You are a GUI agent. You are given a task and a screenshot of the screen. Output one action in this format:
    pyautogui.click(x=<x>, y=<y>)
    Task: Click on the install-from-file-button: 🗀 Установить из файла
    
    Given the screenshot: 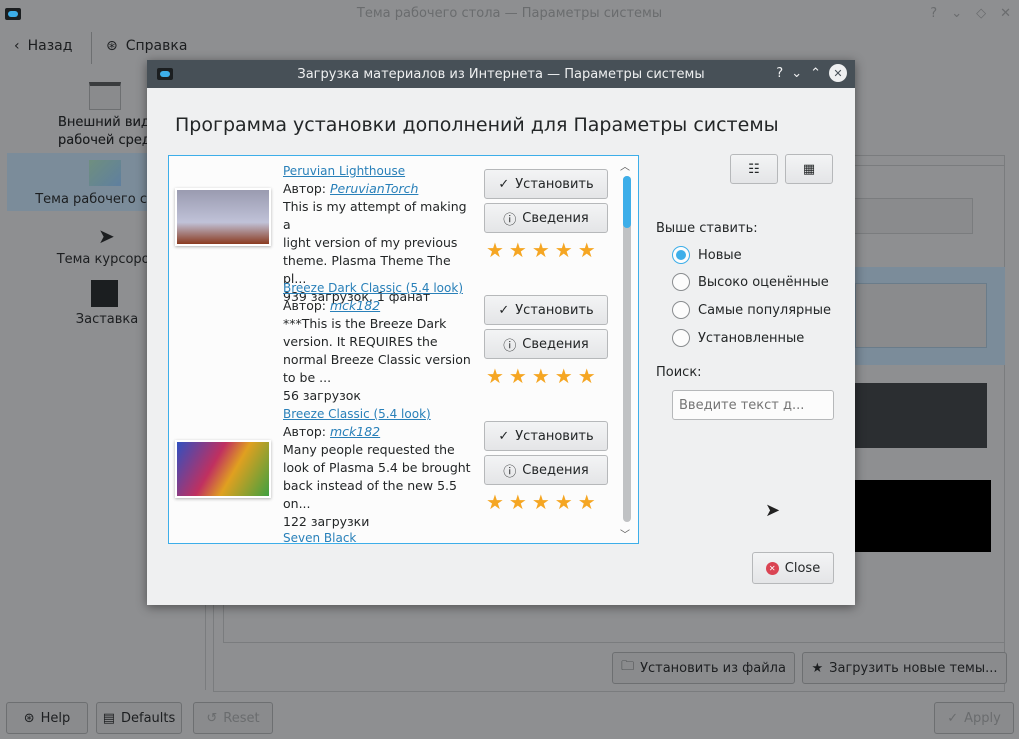 What is the action you would take?
    pyautogui.click(x=703, y=668)
    